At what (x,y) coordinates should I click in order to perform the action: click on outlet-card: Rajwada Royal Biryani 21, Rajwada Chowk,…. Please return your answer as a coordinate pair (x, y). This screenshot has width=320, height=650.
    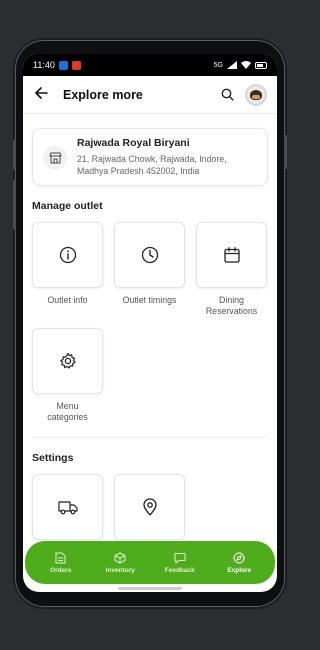
    Looking at the image, I should click on (150, 157).